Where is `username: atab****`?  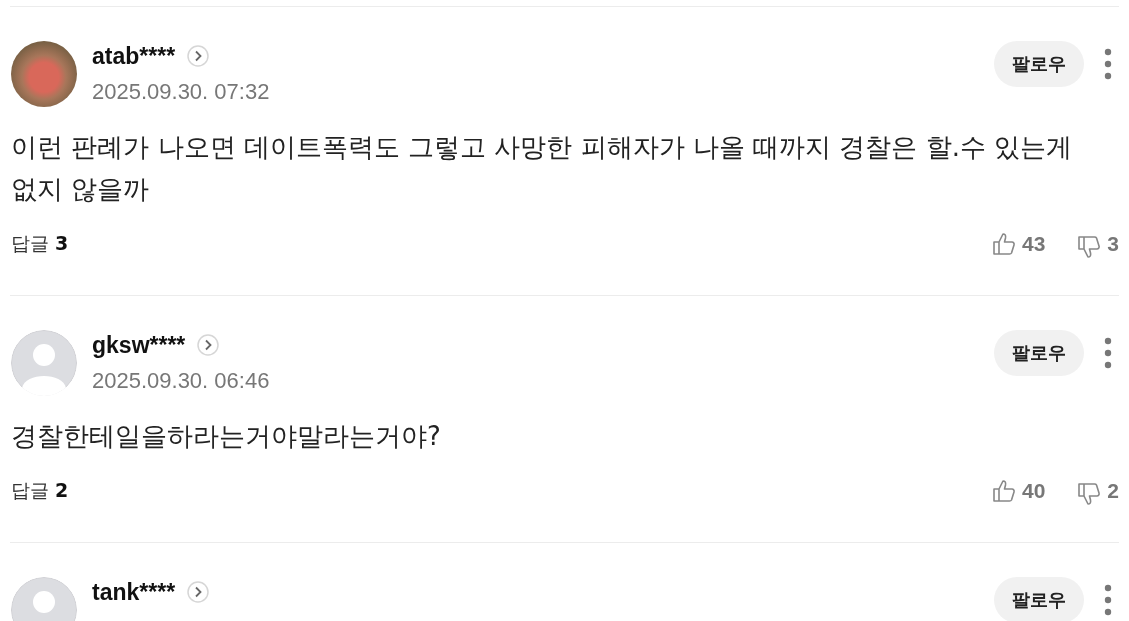
username: atab**** is located at coordinates (134, 56).